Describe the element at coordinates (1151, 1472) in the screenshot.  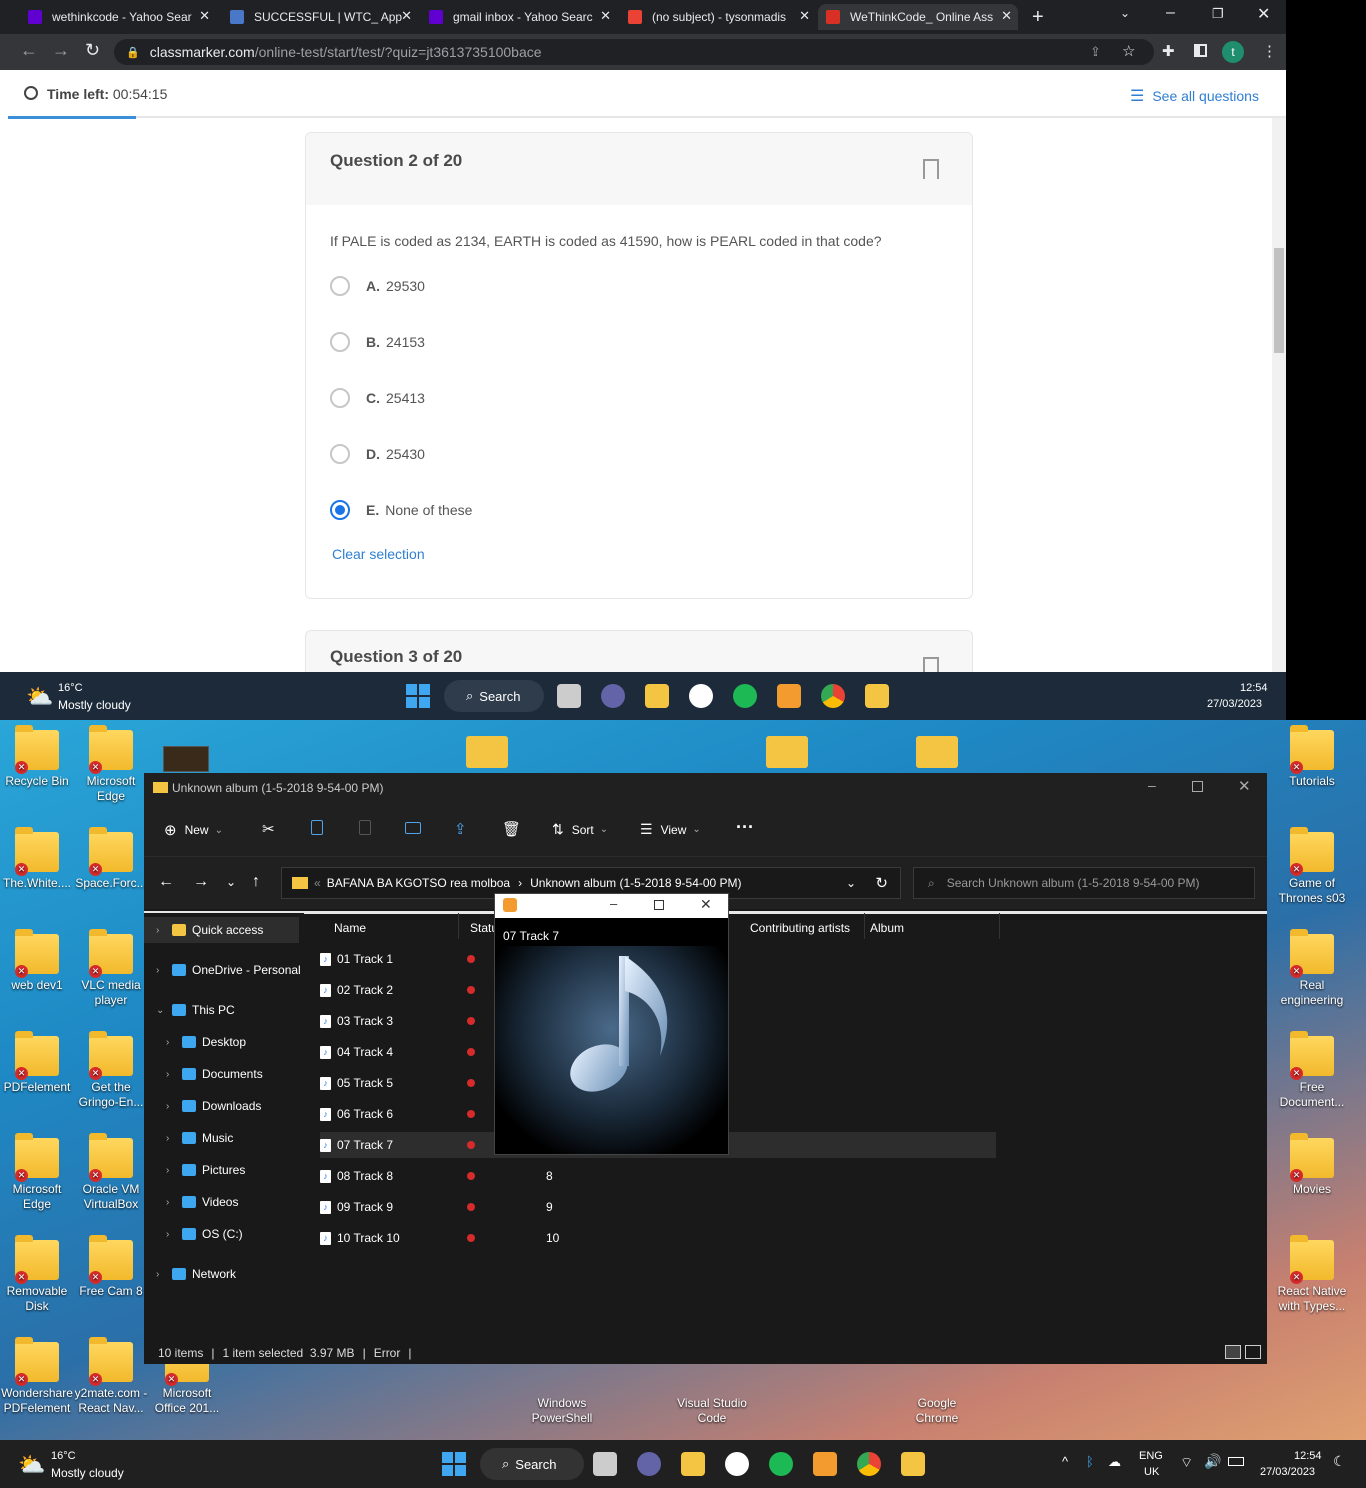
I see `language-bottom: UK` at that location.